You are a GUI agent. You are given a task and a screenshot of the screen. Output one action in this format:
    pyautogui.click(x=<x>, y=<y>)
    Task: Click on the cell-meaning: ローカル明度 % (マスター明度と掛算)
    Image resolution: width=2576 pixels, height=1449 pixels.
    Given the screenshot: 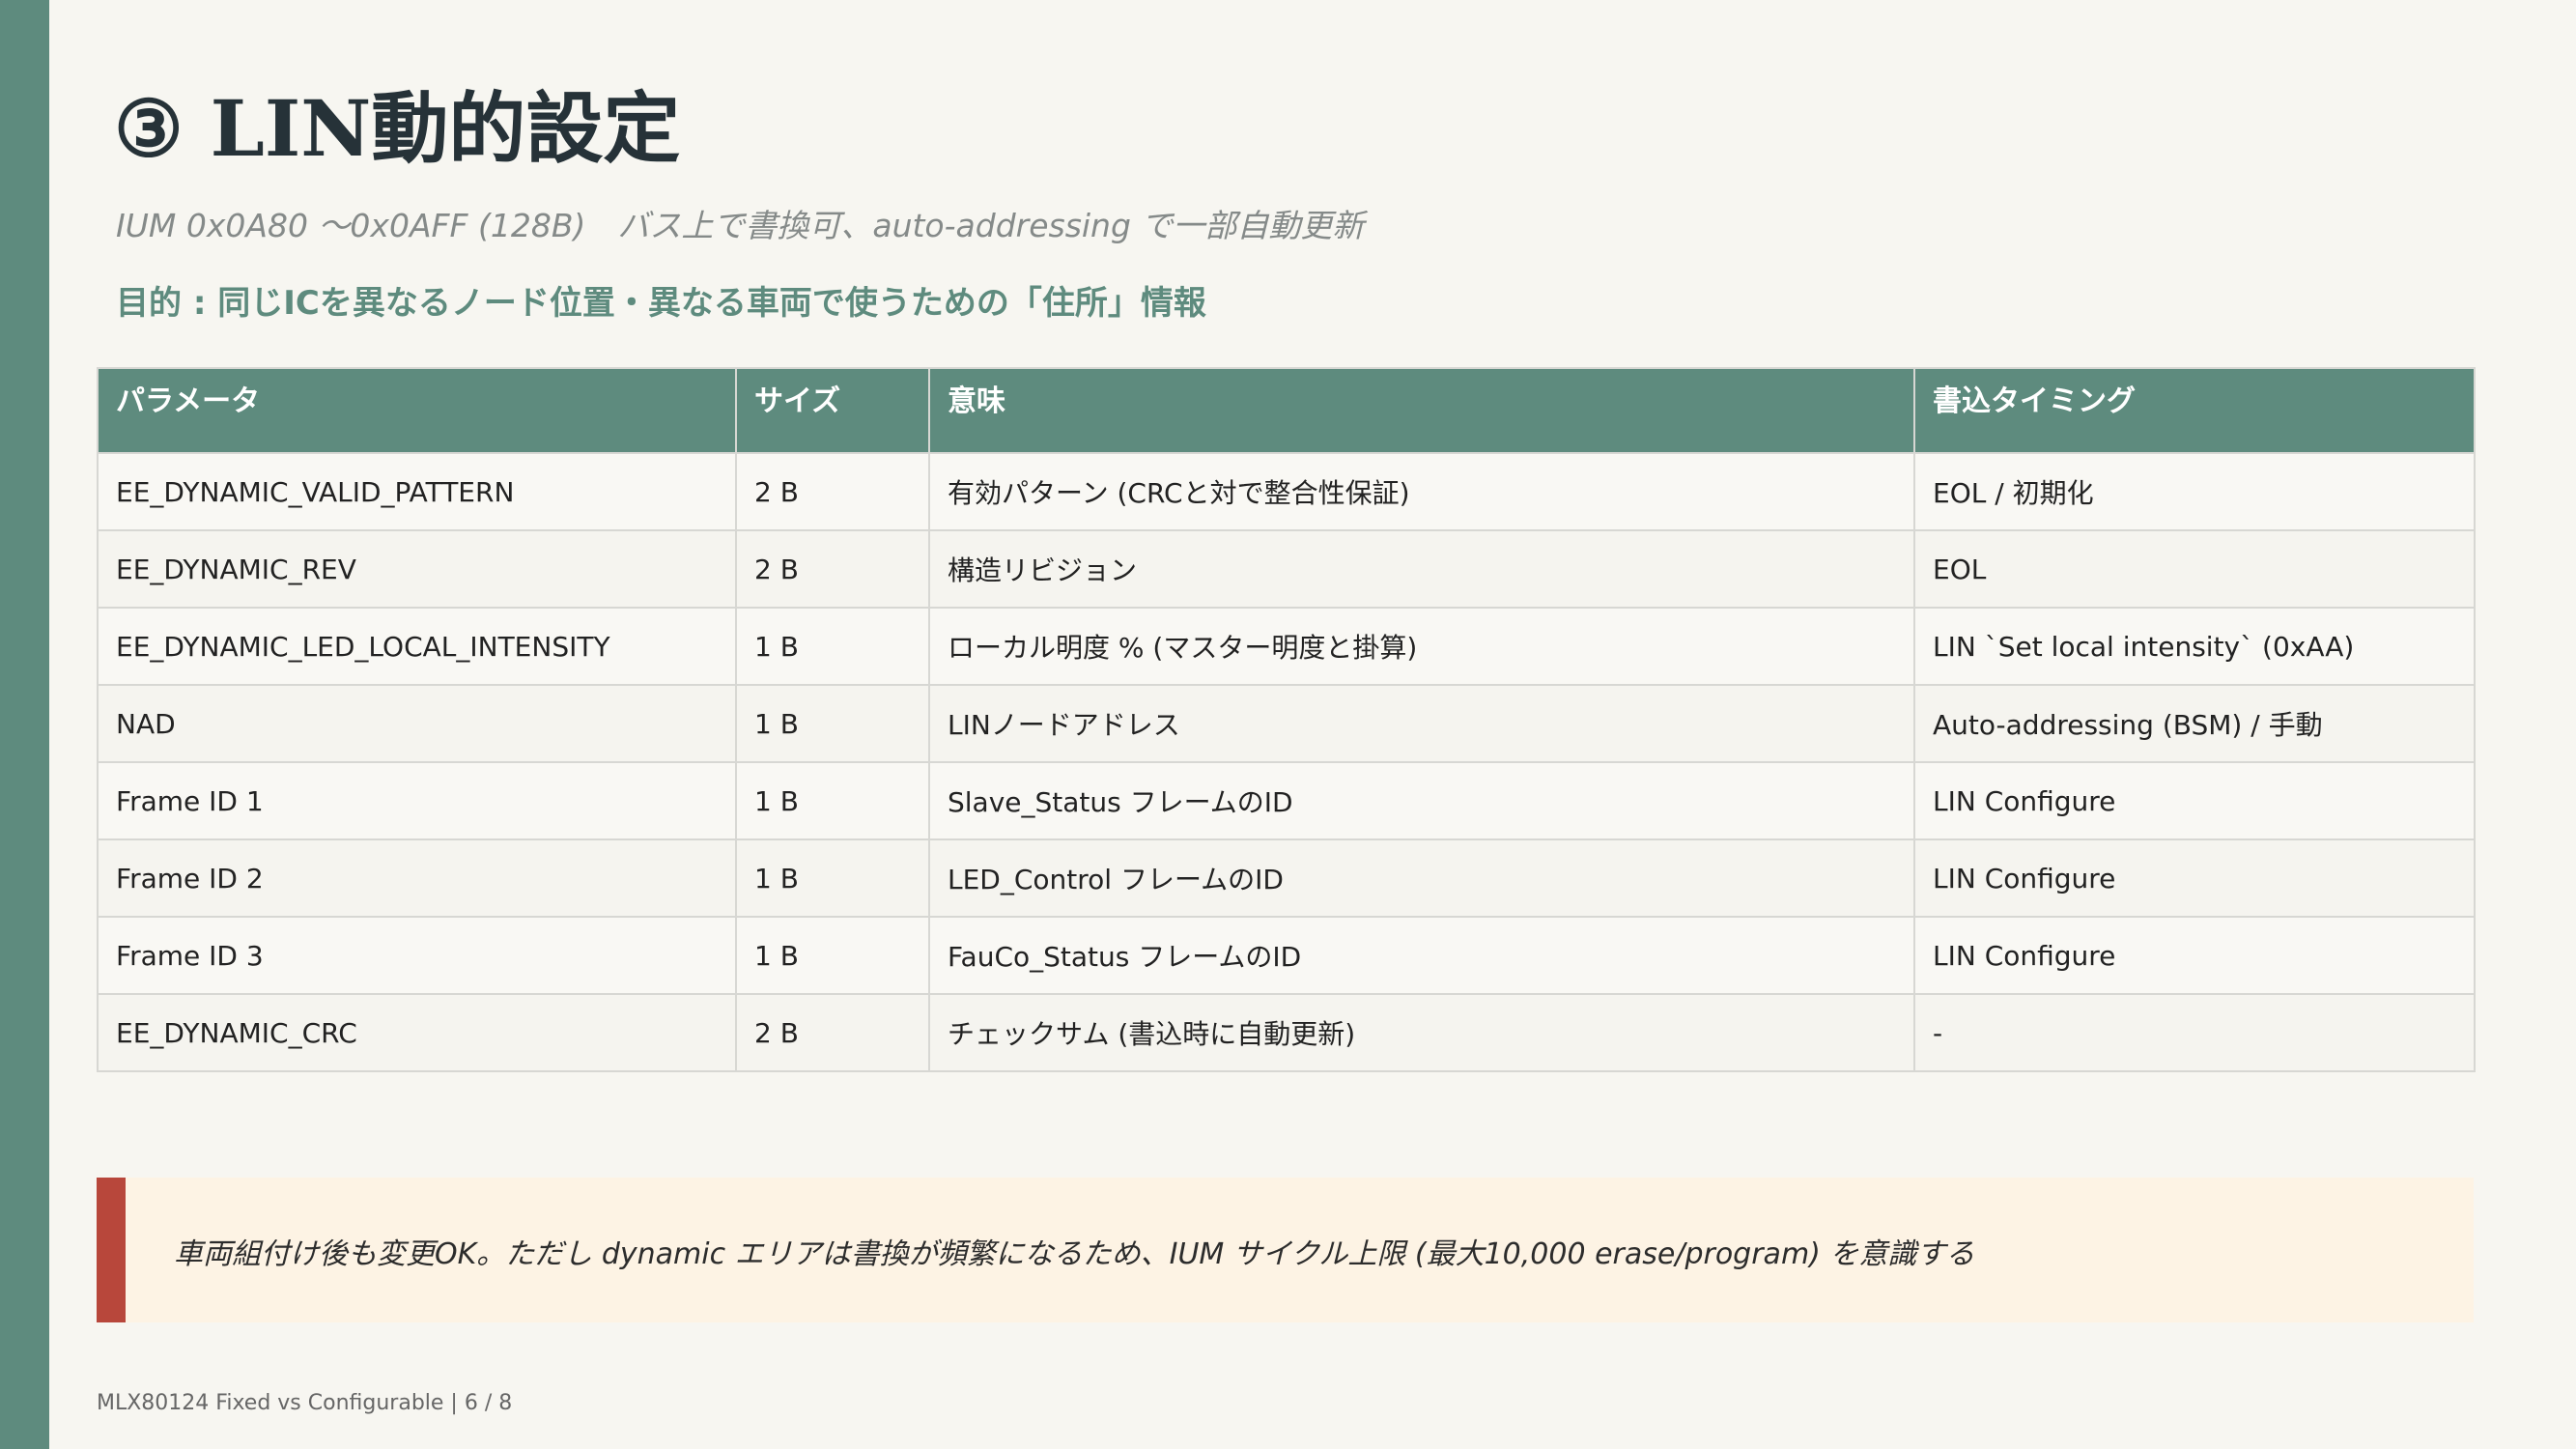 What is the action you would take?
    pyautogui.click(x=1421, y=646)
    